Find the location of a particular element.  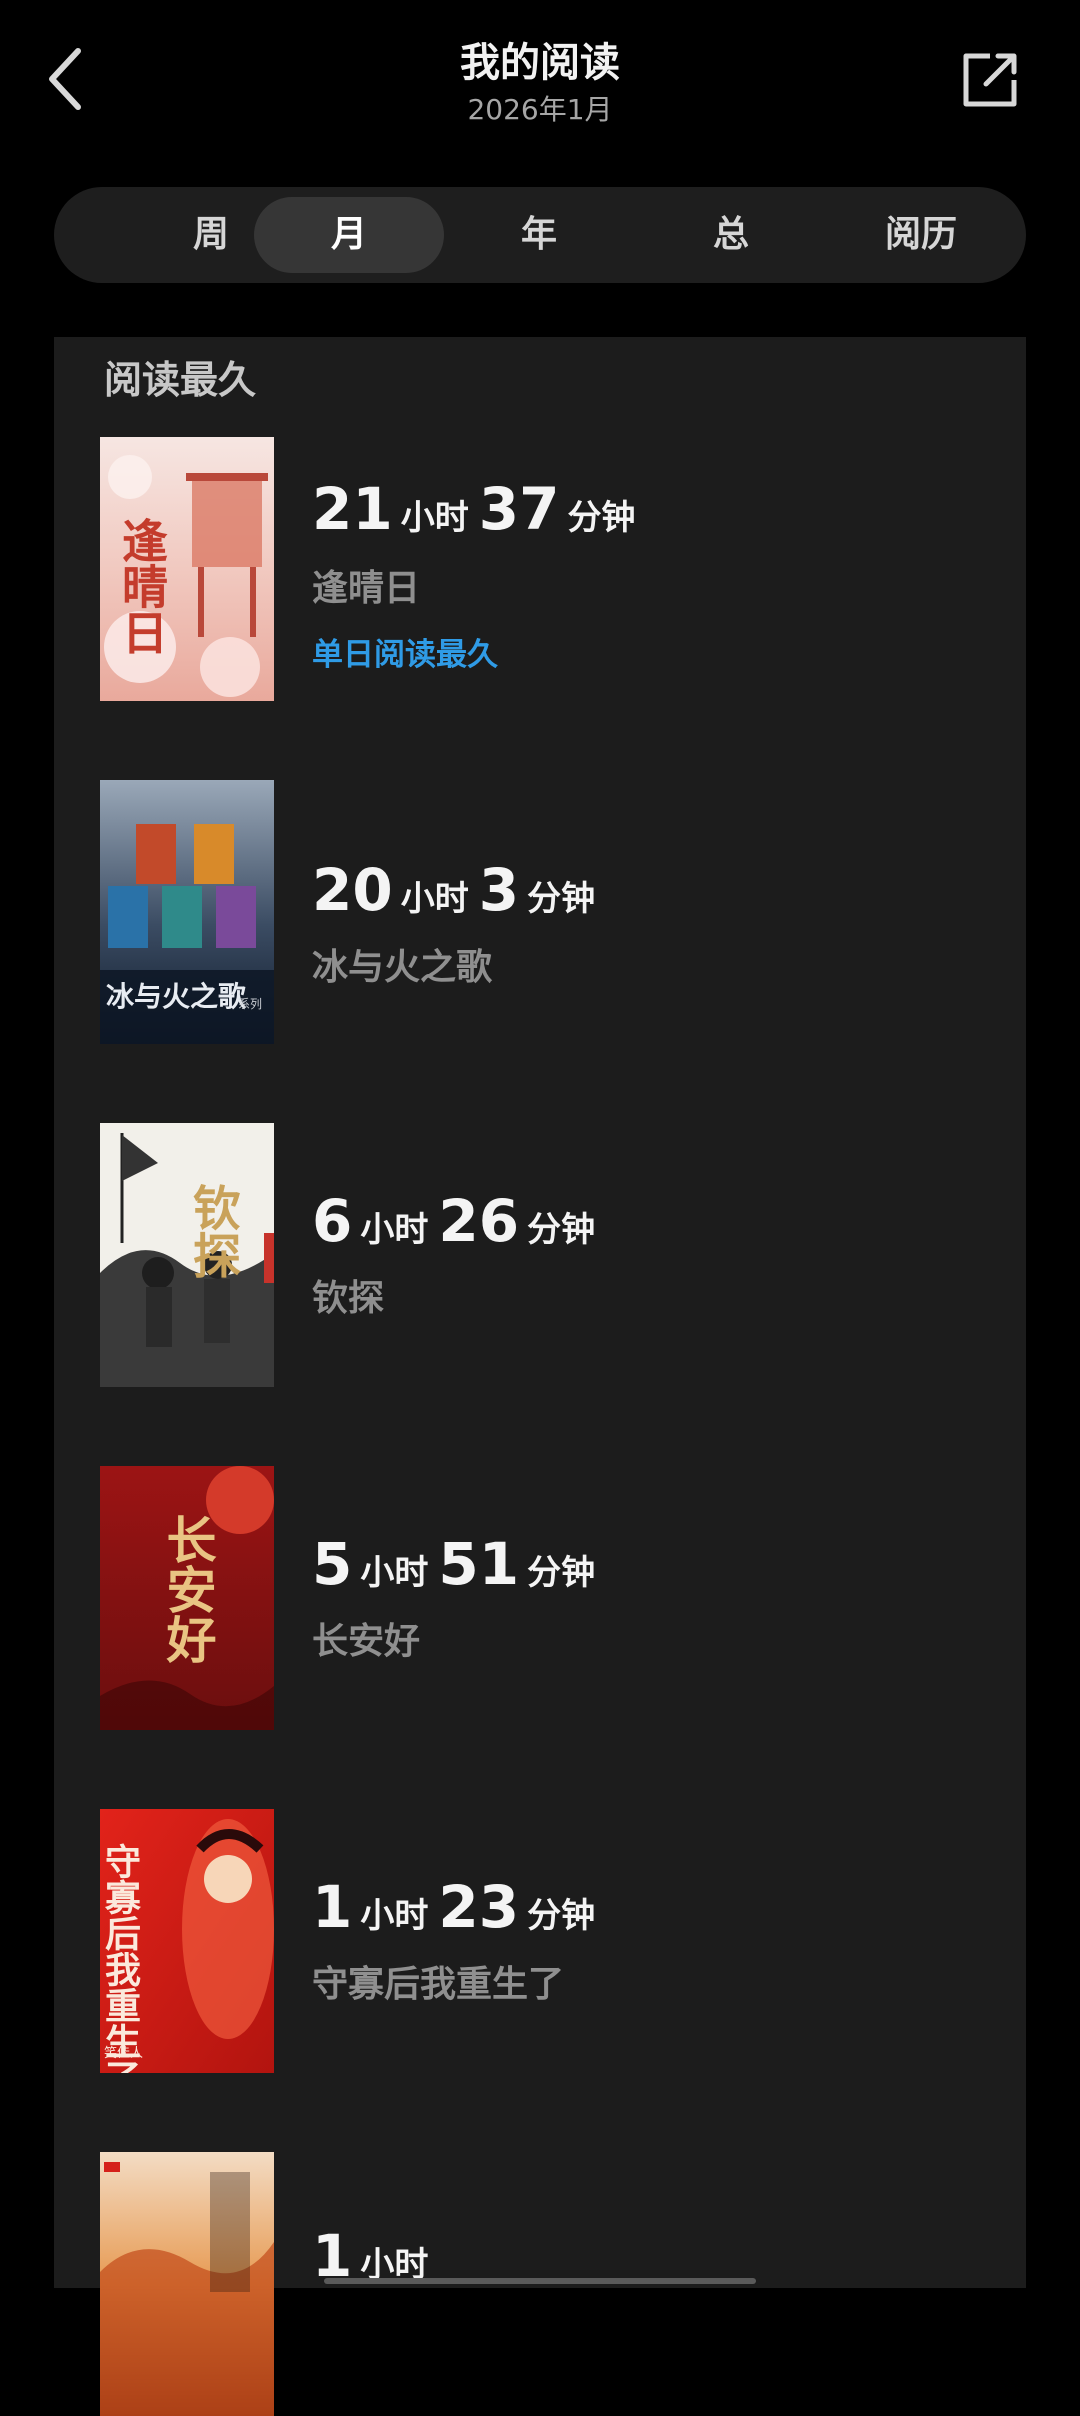

record-badge: 单日阅读最久 is located at coordinates (405, 655).